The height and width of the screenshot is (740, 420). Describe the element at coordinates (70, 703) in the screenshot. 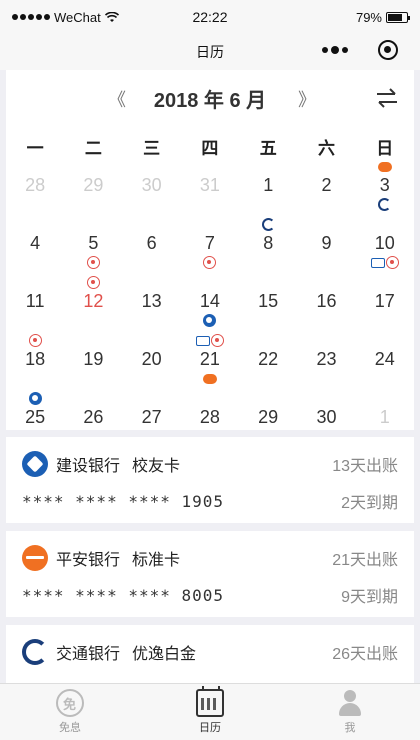

I see `mianxi-icon` at that location.